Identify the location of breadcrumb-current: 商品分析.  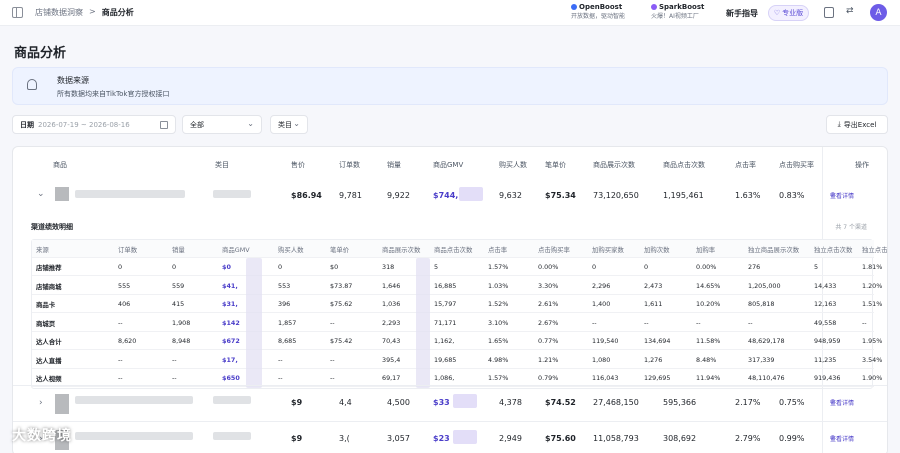
(117, 12).